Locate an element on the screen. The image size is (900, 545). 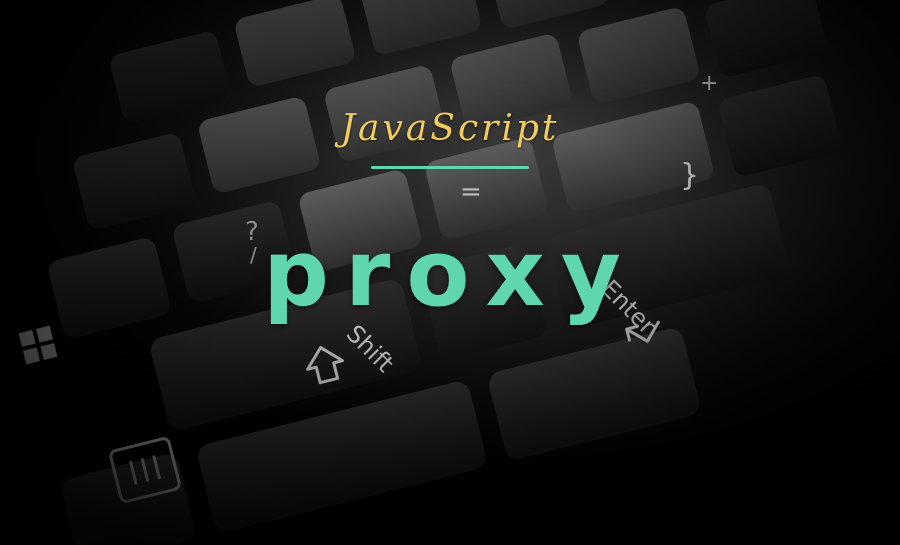
banner-title: proxy is located at coordinates (450, 273).